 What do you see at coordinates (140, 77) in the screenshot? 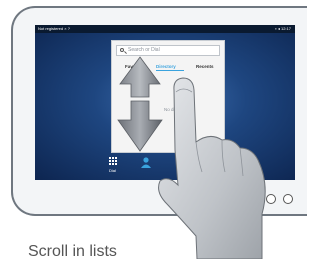
I see `scroll-up-arrow-icon` at bounding box center [140, 77].